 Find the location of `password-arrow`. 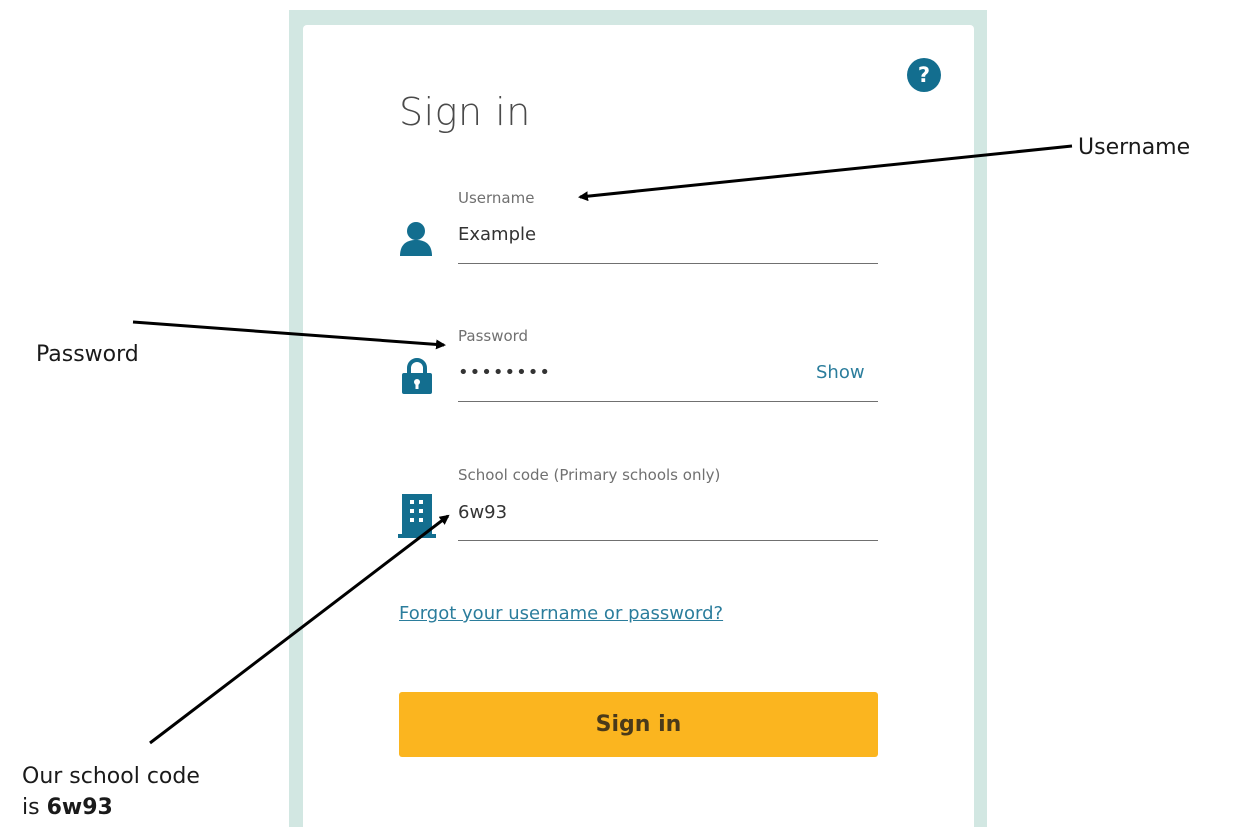

password-arrow is located at coordinates (289, 335).